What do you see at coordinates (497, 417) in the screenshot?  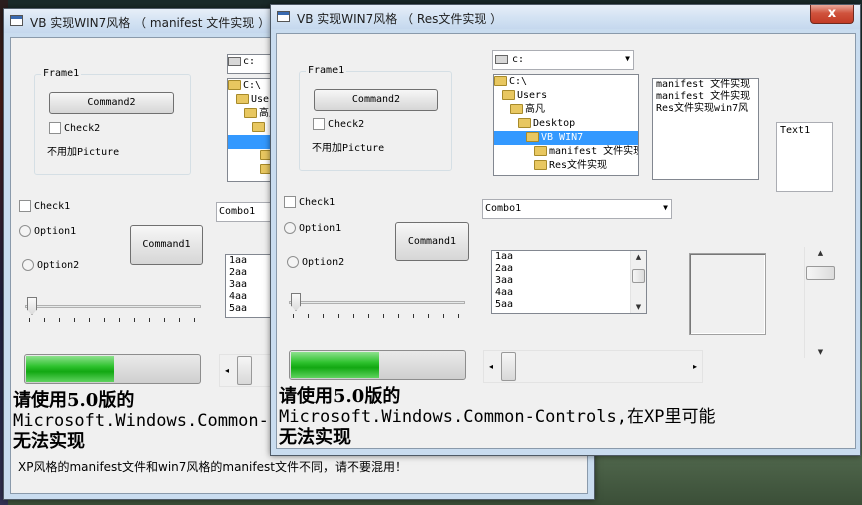 I see `big-label-line2: Microsoft.Windows.Common-Controls,在XP里可能` at bounding box center [497, 417].